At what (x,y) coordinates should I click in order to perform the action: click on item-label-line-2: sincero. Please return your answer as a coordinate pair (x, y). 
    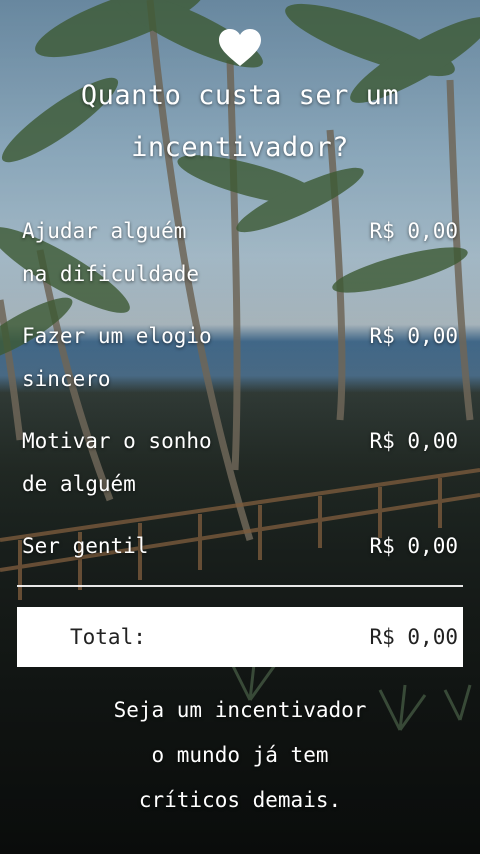
    Looking at the image, I should click on (66, 379).